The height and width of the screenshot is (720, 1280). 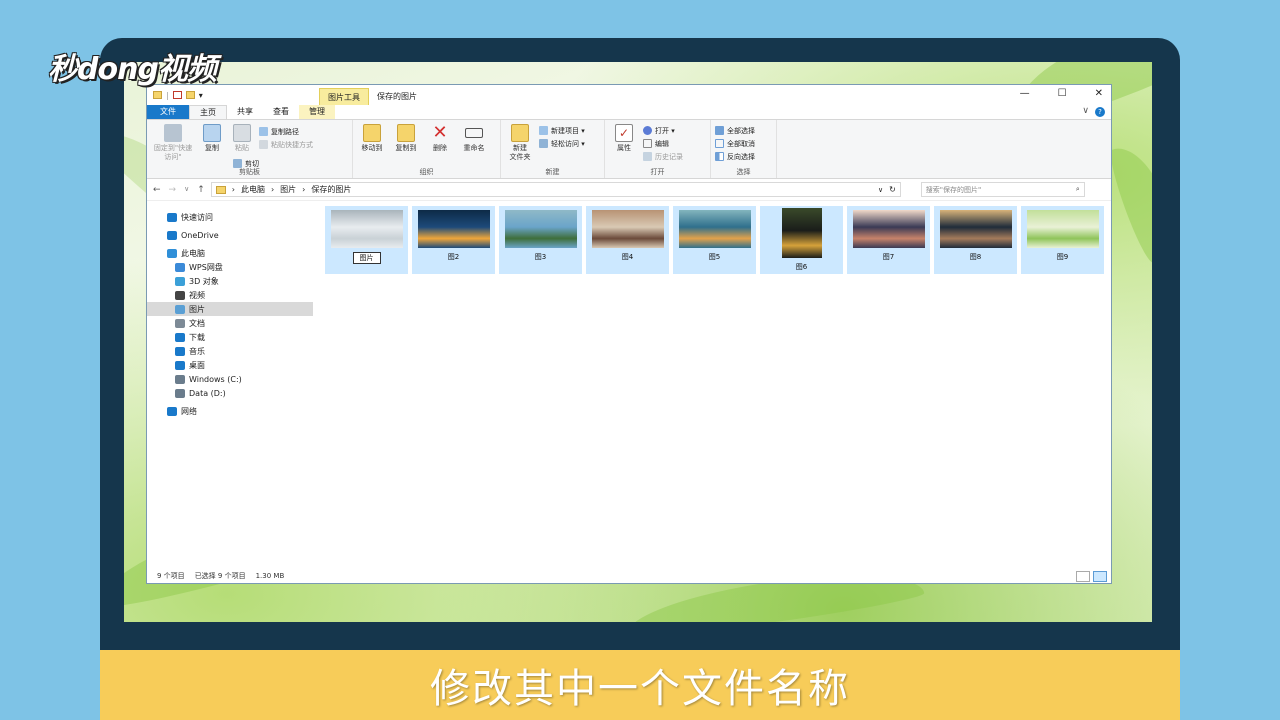 I want to click on sidebar-item-drive-d: Data (D:), so click(x=230, y=393).